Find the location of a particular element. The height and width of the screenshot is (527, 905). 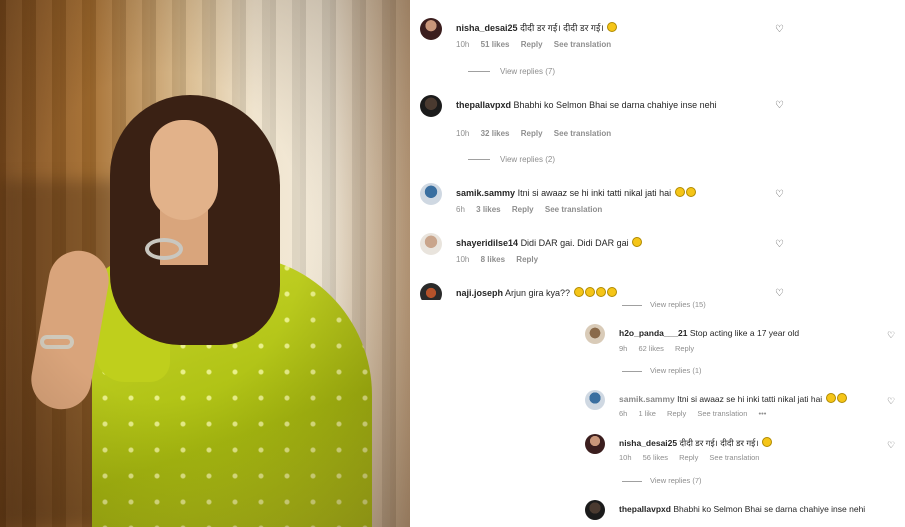

view-replies-button: View replies (2) is located at coordinates (511, 159).